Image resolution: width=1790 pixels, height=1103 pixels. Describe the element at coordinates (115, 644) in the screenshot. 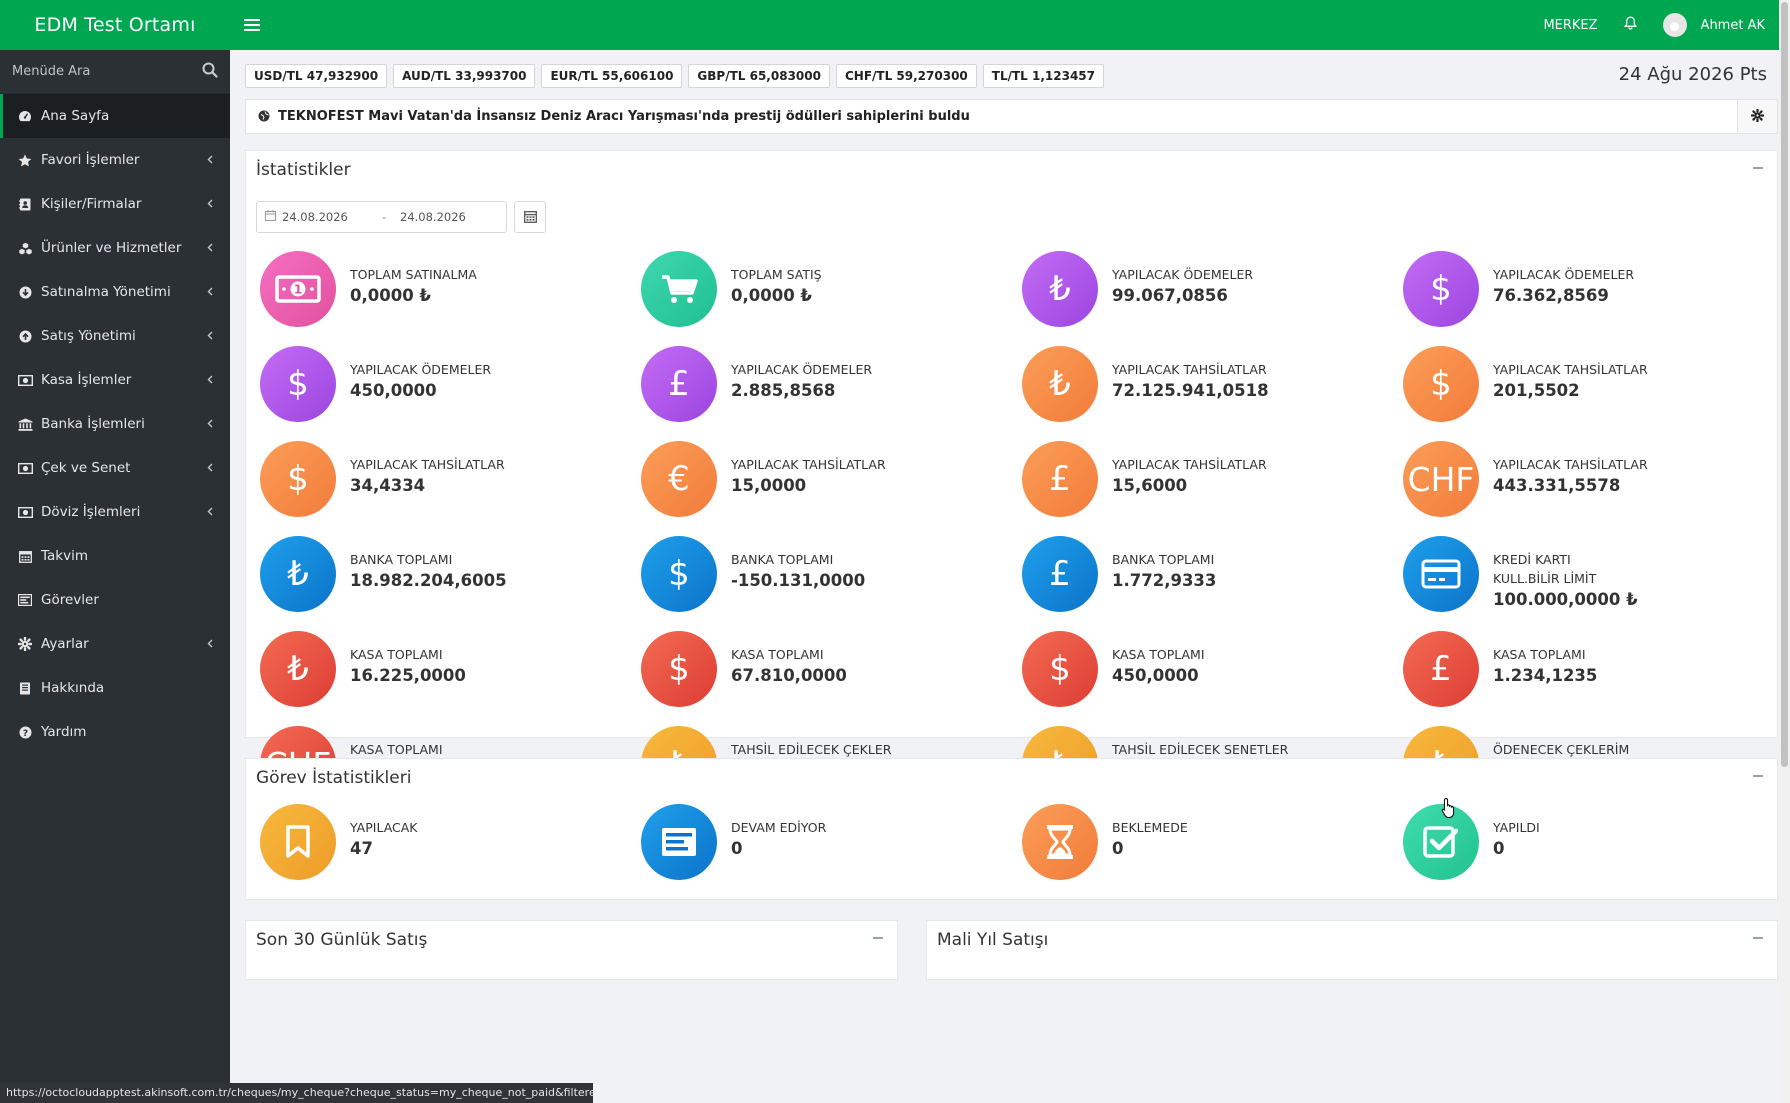

I see `sidebar-item-12: Ayarlar` at that location.